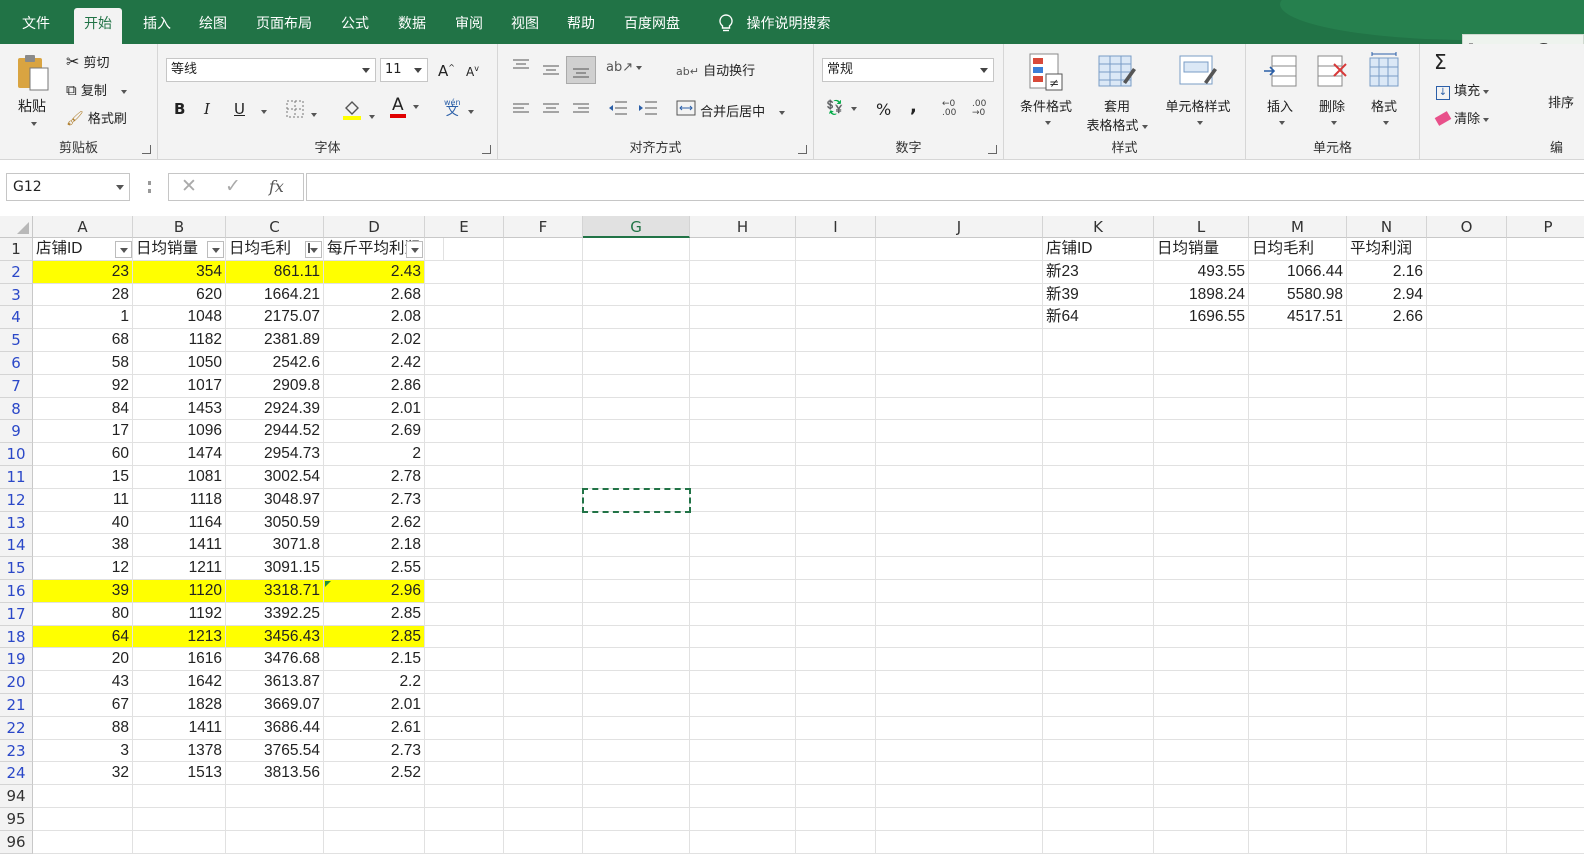  I want to click on summary-header-k: 店铺ID, so click(1098, 249).